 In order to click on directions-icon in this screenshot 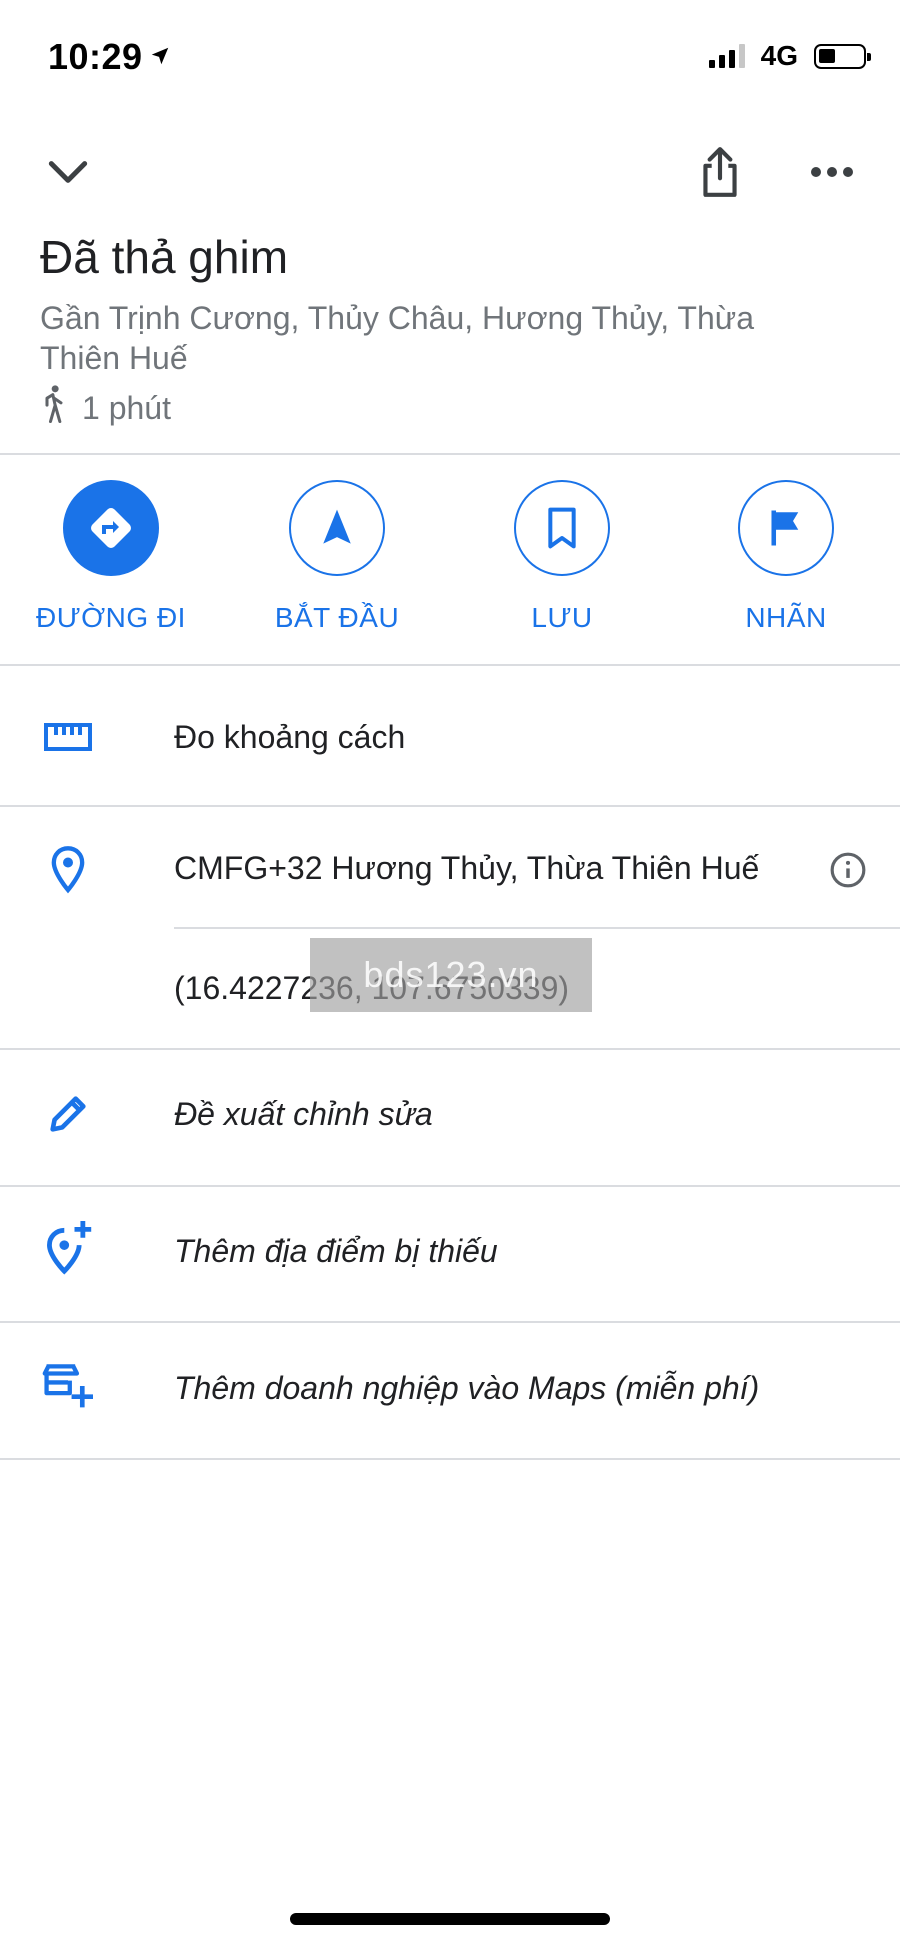, I will do `click(111, 528)`.